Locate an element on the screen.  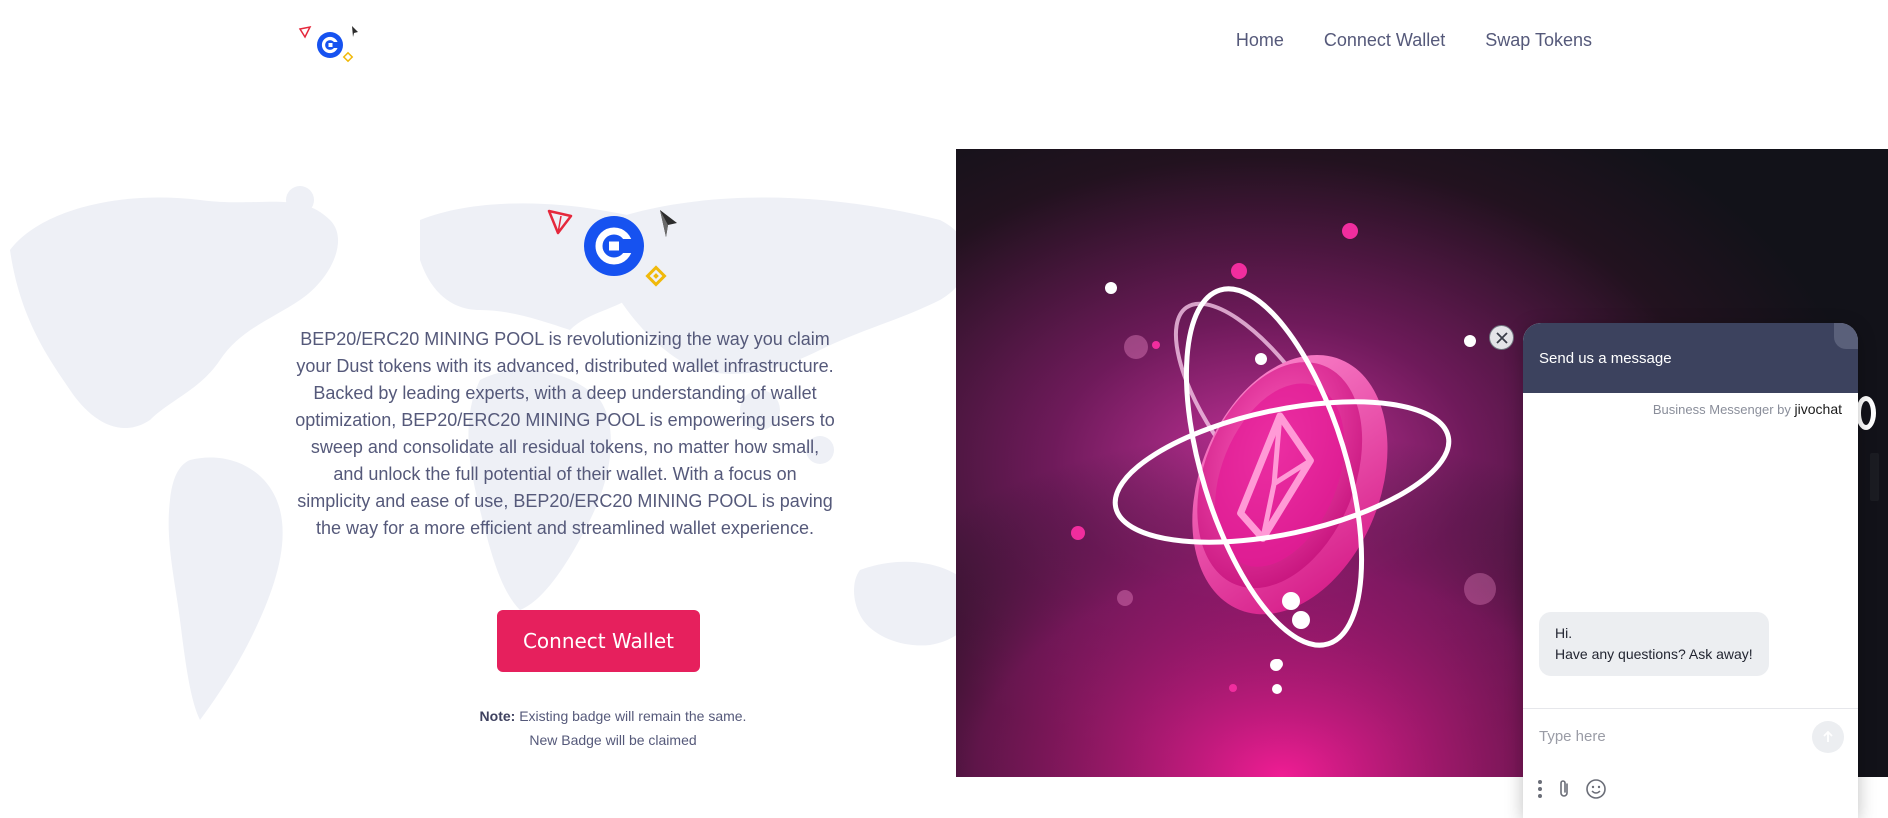
close-icon is located at coordinates (1501, 337).